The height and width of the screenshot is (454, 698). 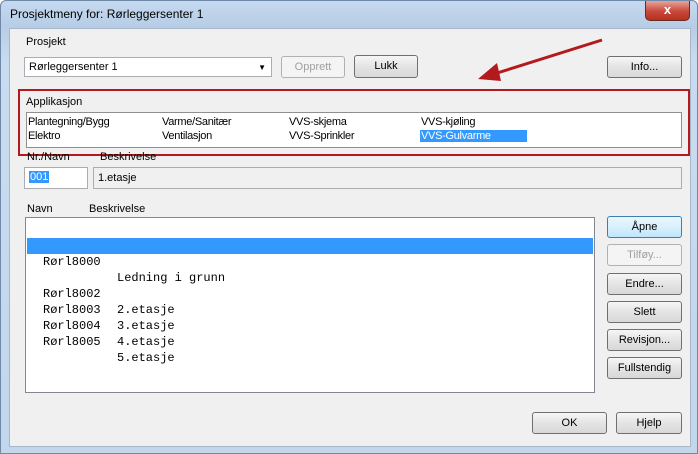 I want to click on number-field-value: 001, so click(x=39, y=177).